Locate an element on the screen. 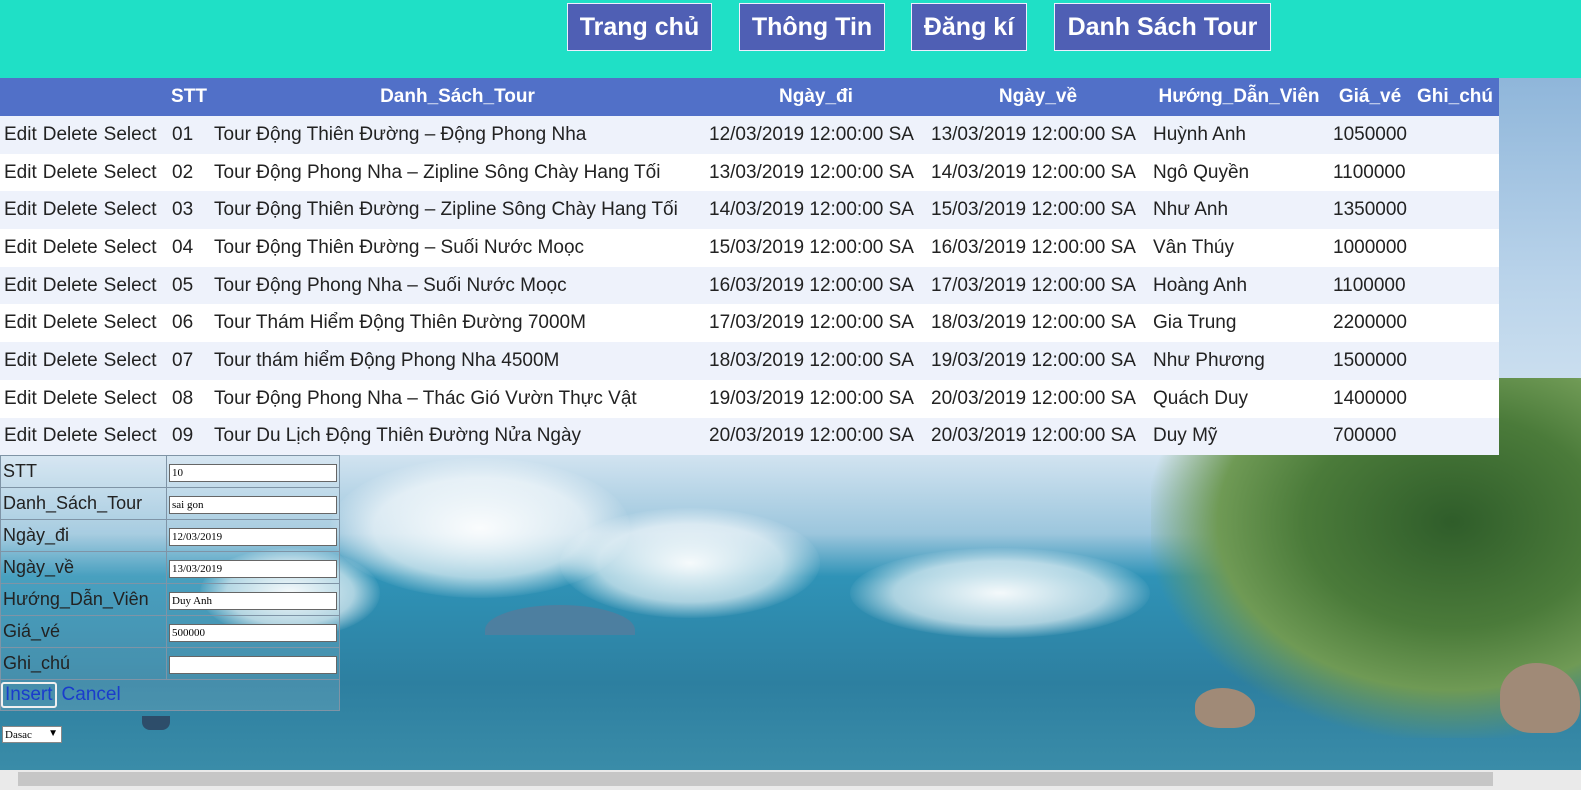 The width and height of the screenshot is (1581, 790). cell-return-date: 14/03/2019 12:00:00 SA is located at coordinates (1038, 172).